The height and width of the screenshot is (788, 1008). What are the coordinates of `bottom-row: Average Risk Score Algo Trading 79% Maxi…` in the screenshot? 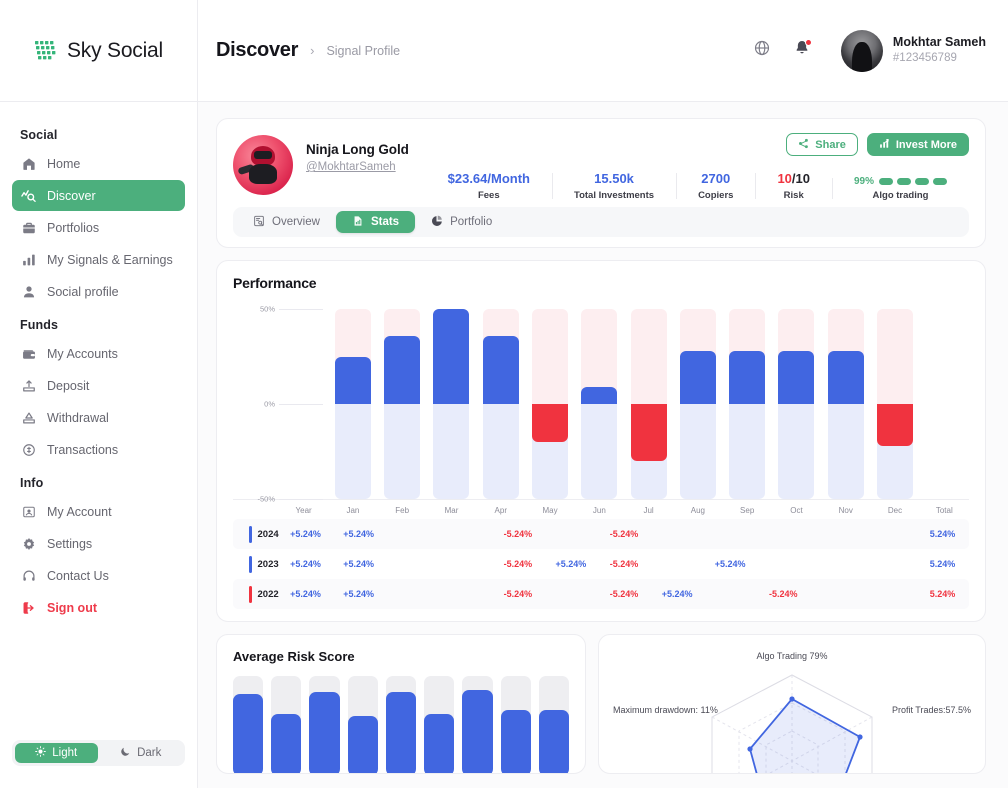 It's located at (601, 704).